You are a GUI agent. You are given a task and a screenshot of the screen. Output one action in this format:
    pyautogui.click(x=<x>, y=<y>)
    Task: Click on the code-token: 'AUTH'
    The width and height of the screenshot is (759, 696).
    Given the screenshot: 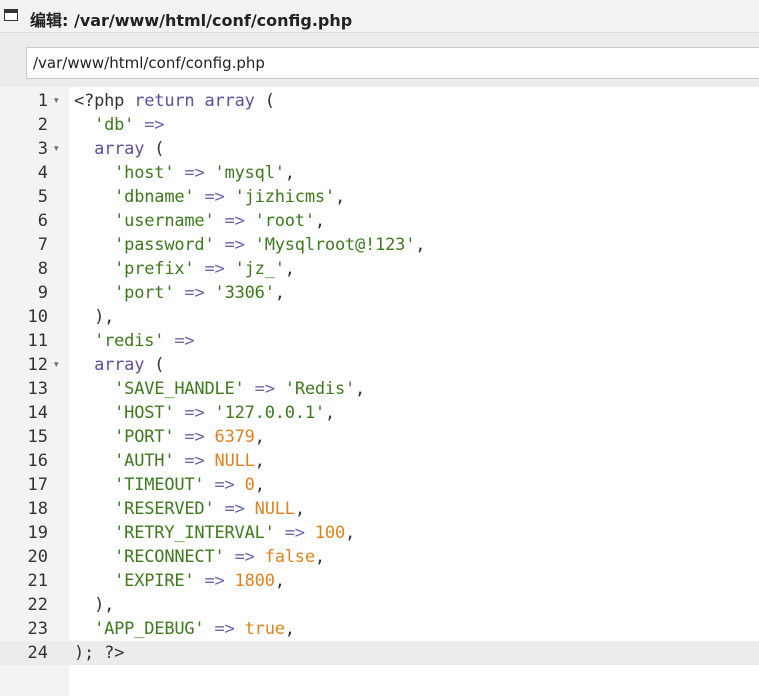 What is the action you would take?
    pyautogui.click(x=144, y=461)
    